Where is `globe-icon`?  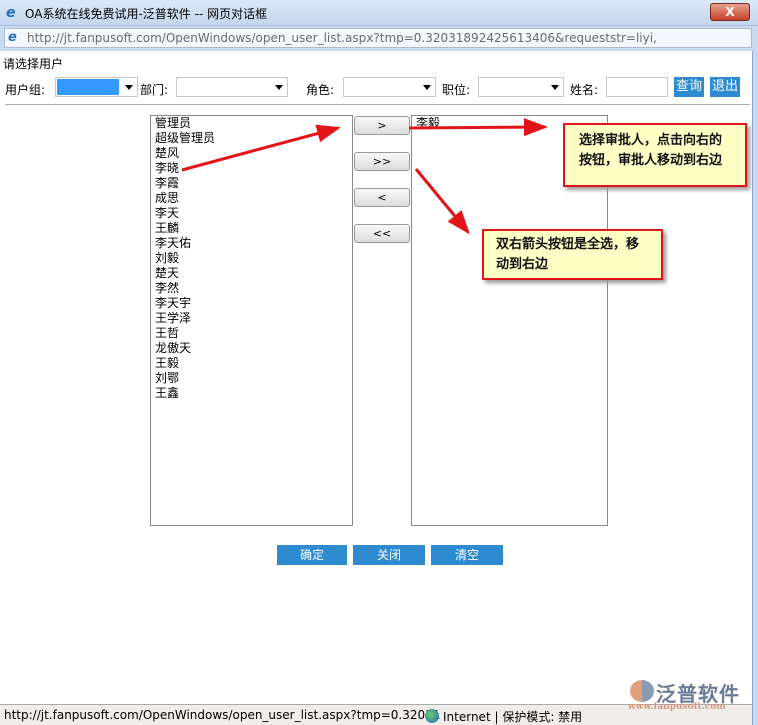
globe-icon is located at coordinates (432, 716).